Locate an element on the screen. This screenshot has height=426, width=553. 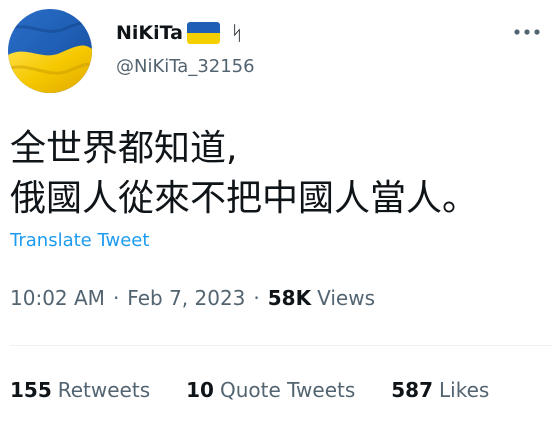
rune-symbol: ᛋ is located at coordinates (236, 33).